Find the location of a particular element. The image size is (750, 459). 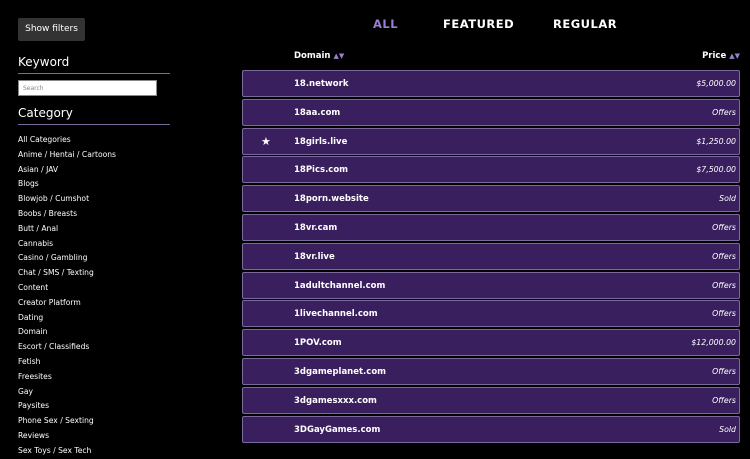

tab-regular: REGULAR is located at coordinates (585, 24).